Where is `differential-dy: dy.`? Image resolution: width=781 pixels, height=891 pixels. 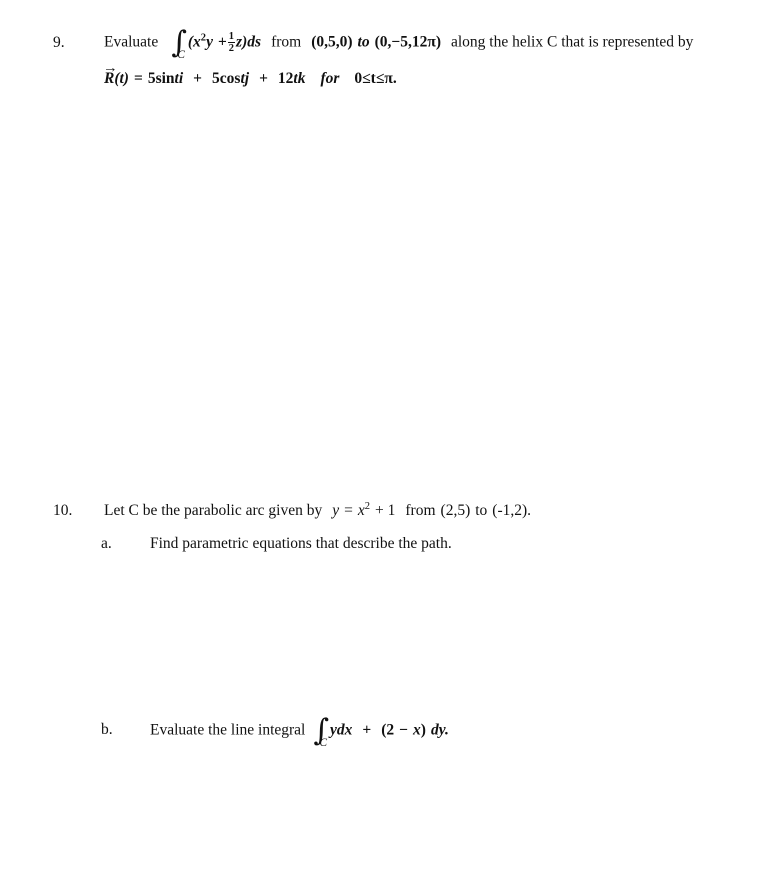 differential-dy: dy. is located at coordinates (439, 730).